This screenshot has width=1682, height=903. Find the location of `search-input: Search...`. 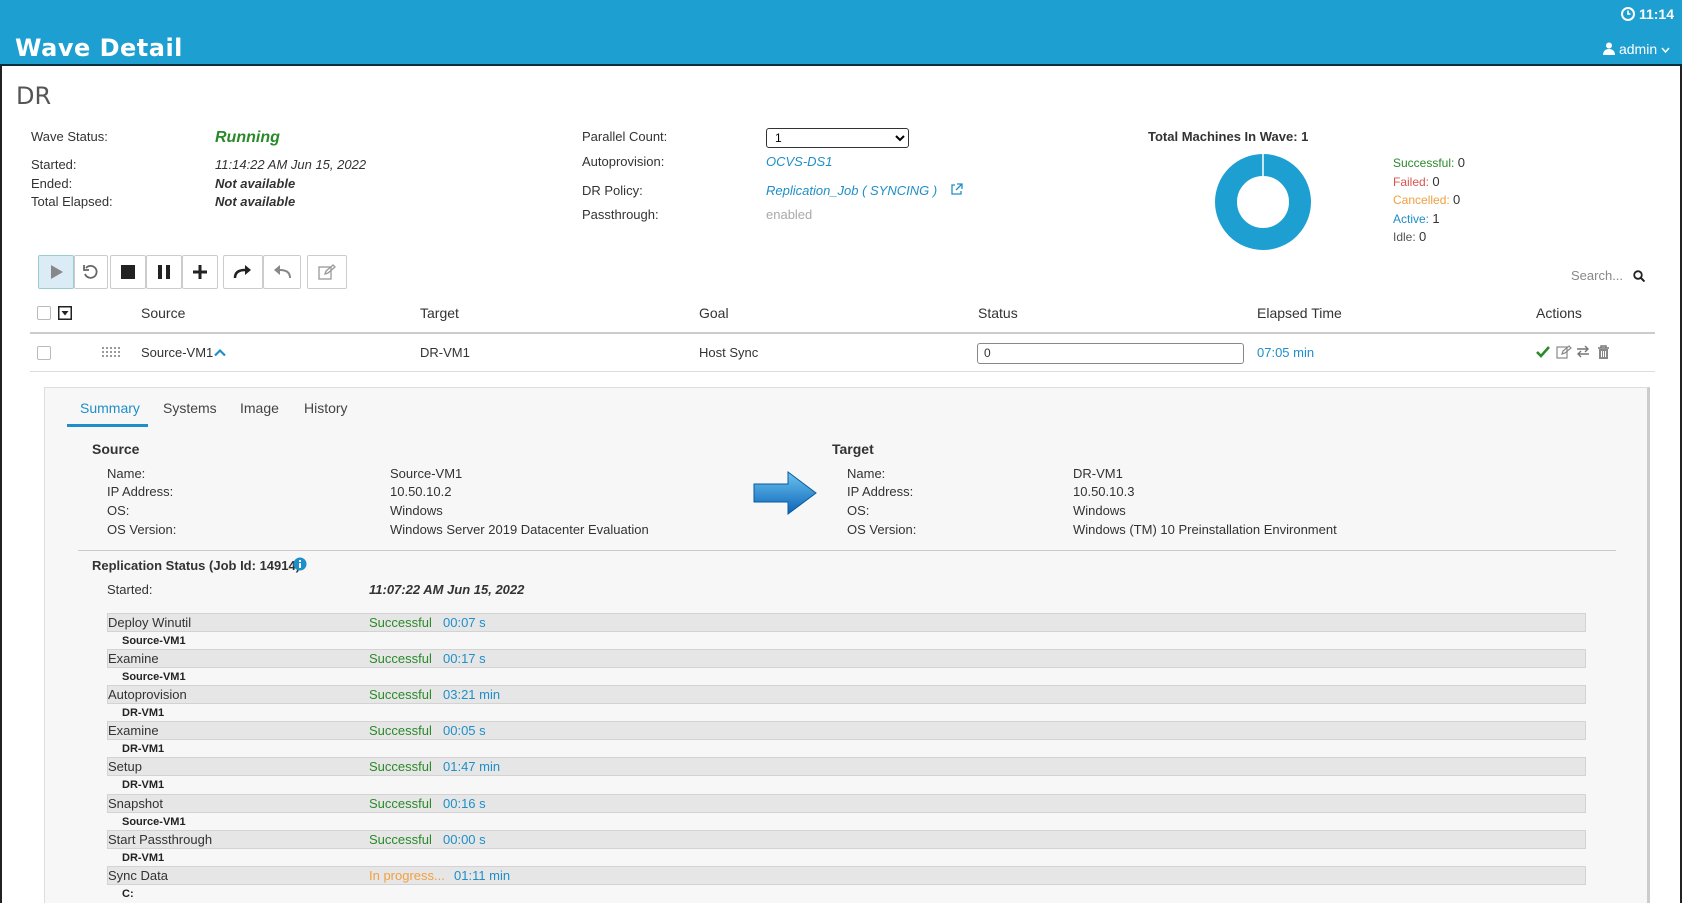

search-input: Search... is located at coordinates (1597, 275).